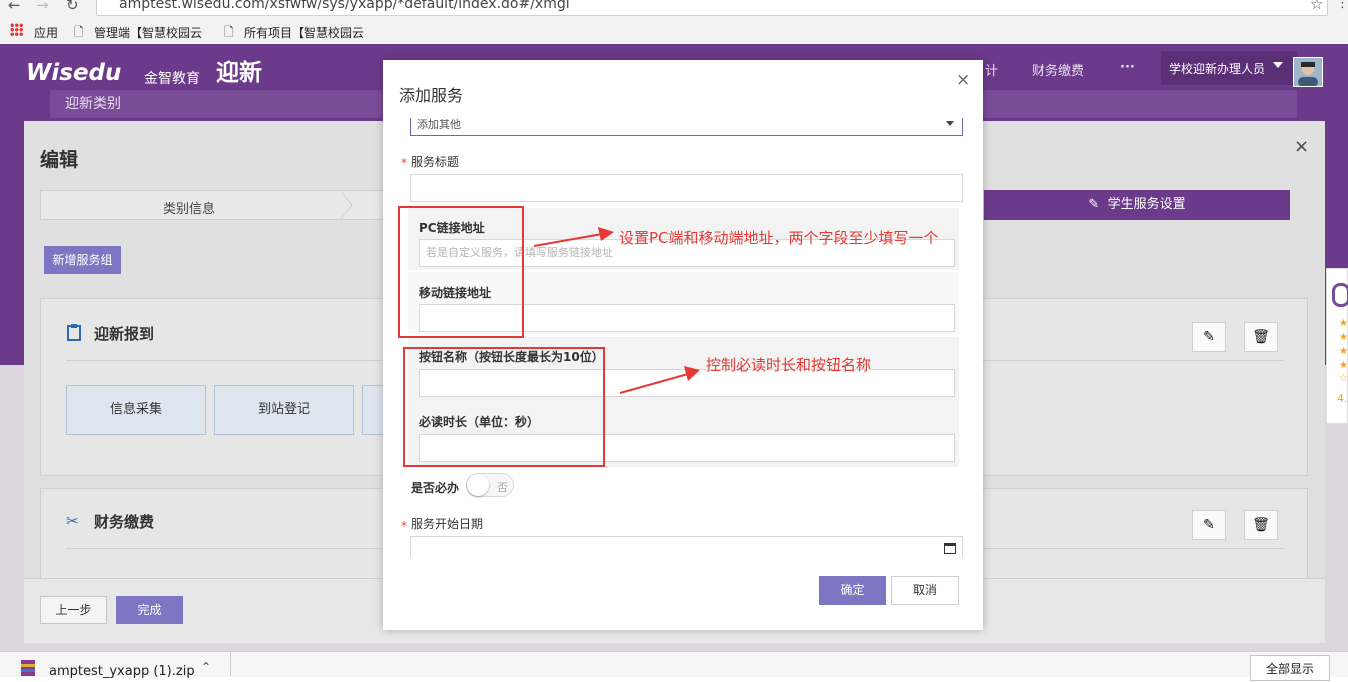 Image resolution: width=1348 pixels, height=682 pixels. What do you see at coordinates (925, 590) in the screenshot?
I see `cancel-button: 取消` at bounding box center [925, 590].